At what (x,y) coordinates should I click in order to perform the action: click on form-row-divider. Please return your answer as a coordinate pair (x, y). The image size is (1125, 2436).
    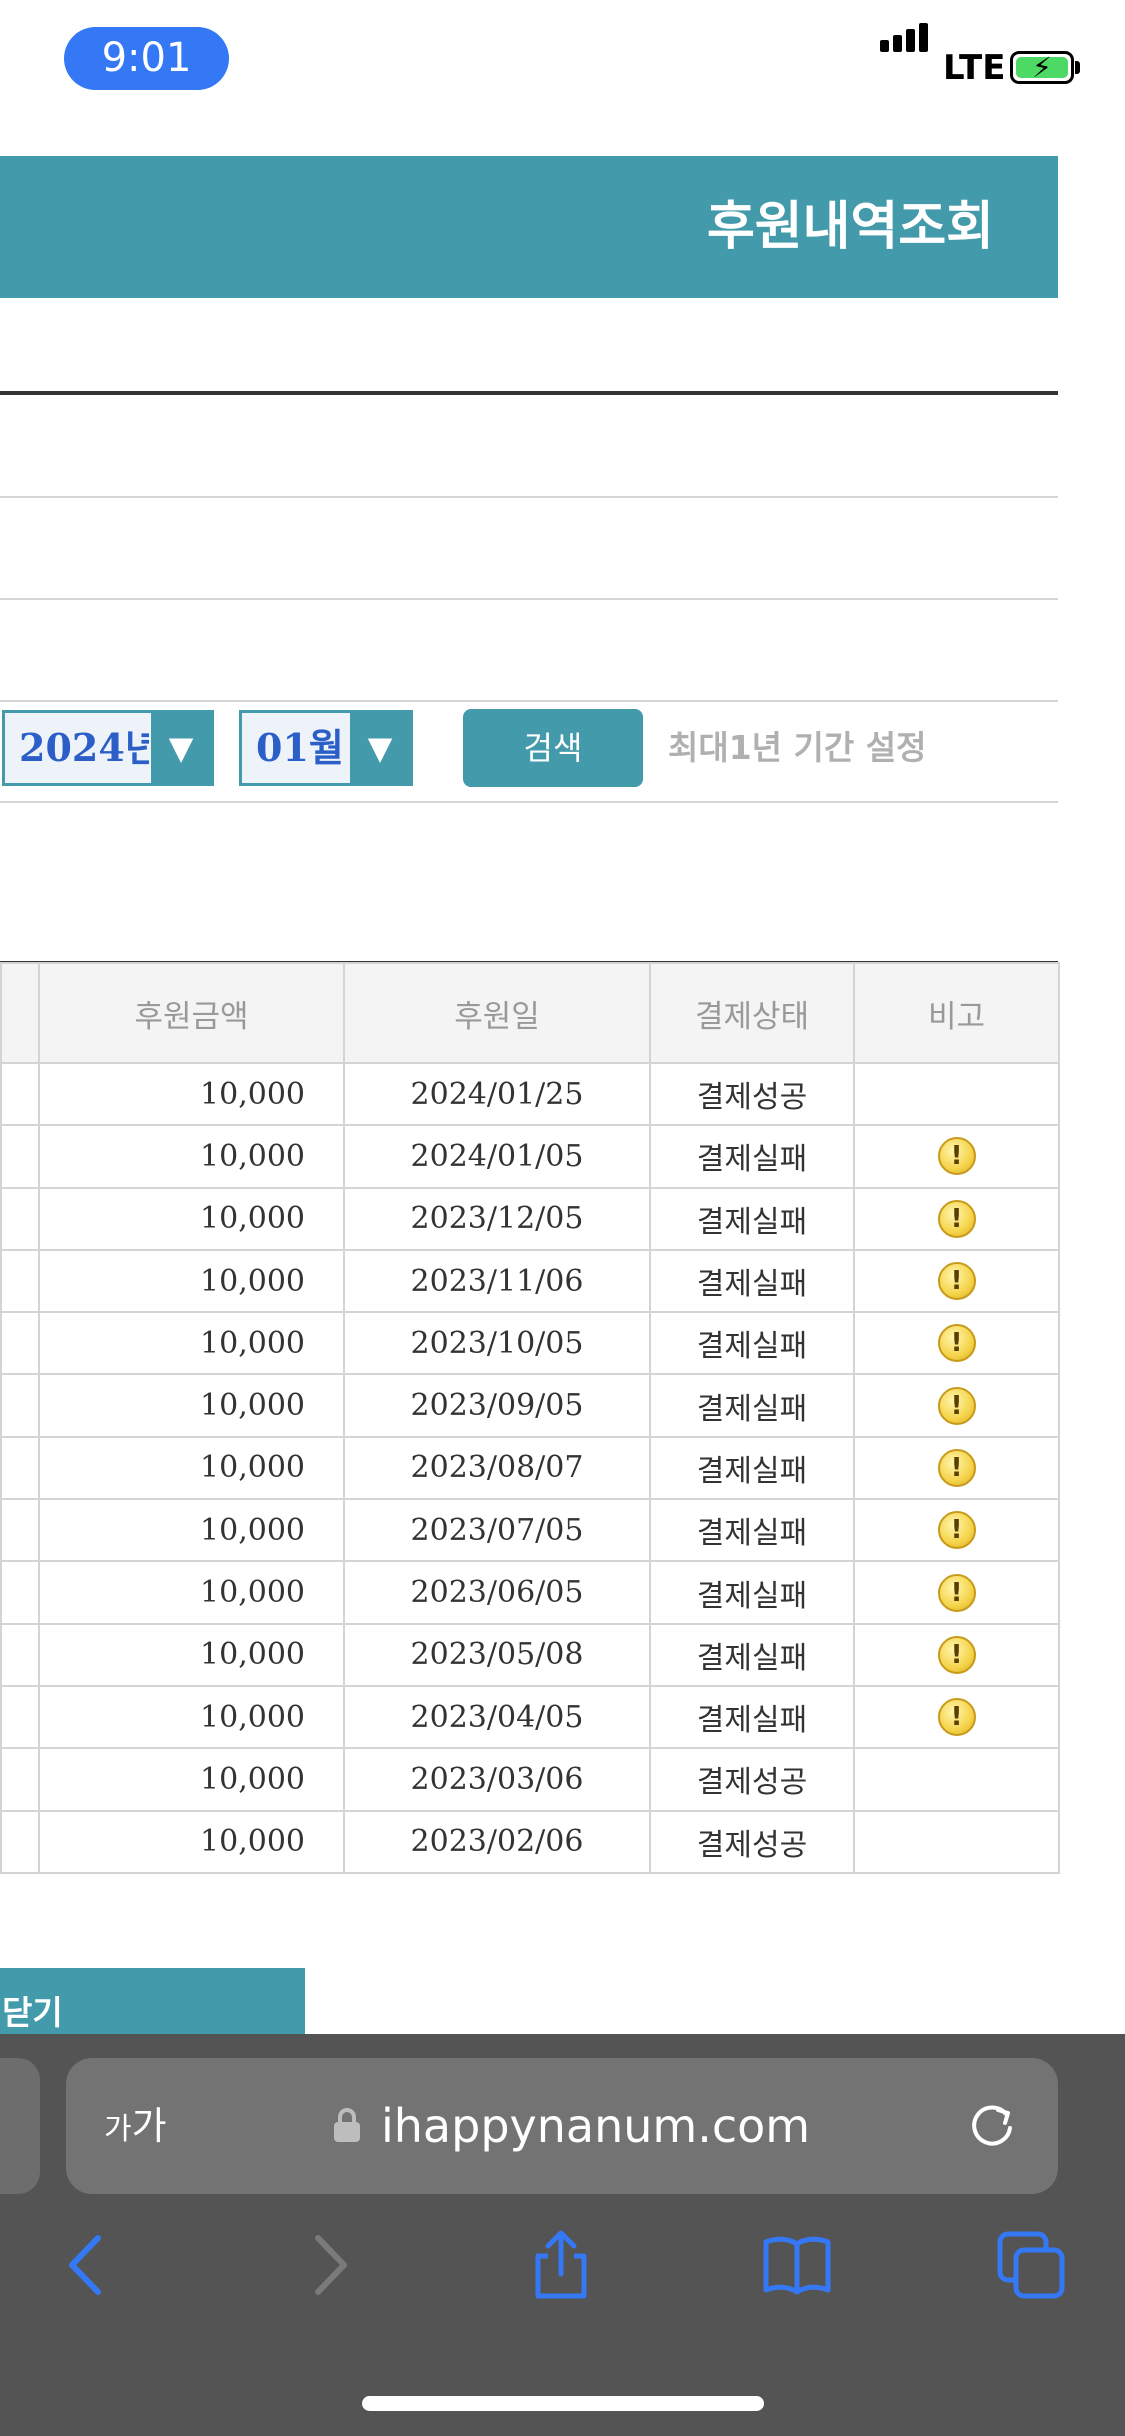
    Looking at the image, I should click on (529, 802).